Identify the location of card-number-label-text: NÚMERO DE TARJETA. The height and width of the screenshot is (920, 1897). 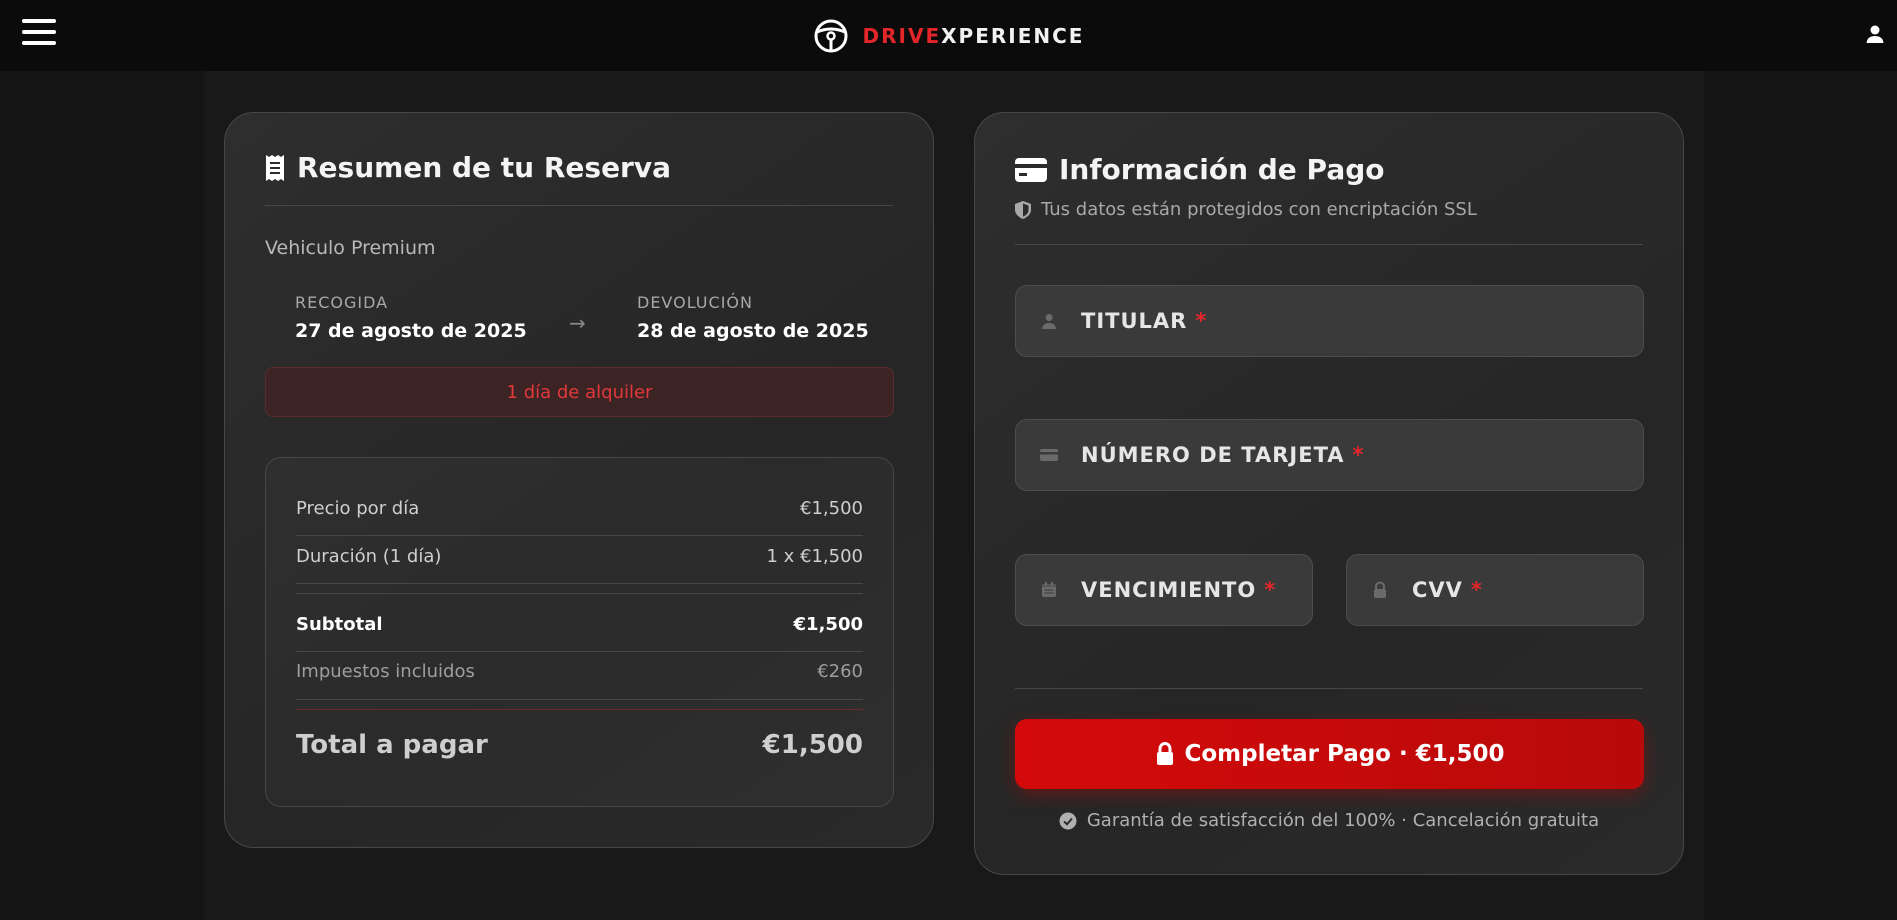
(1213, 455).